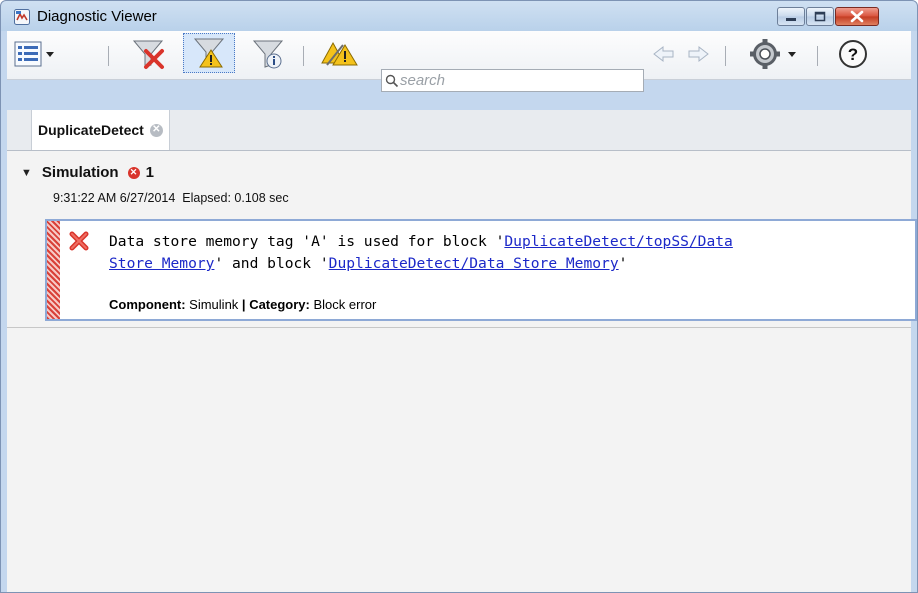 The width and height of the screenshot is (918, 593). What do you see at coordinates (133, 172) in the screenshot?
I see `error-badge-icon: ✕` at bounding box center [133, 172].